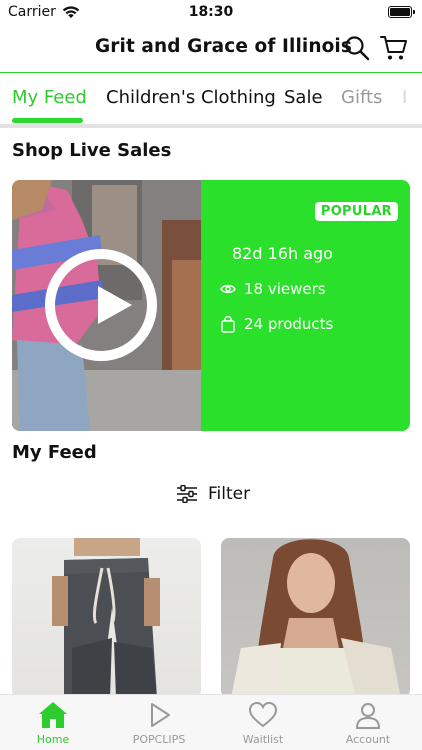  What do you see at coordinates (49, 97) in the screenshot?
I see `tab-my-feed: My Feed` at bounding box center [49, 97].